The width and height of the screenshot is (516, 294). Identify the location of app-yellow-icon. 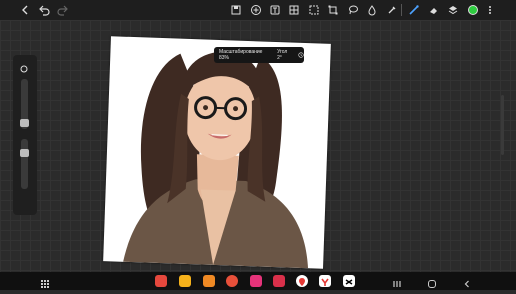
(185, 281).